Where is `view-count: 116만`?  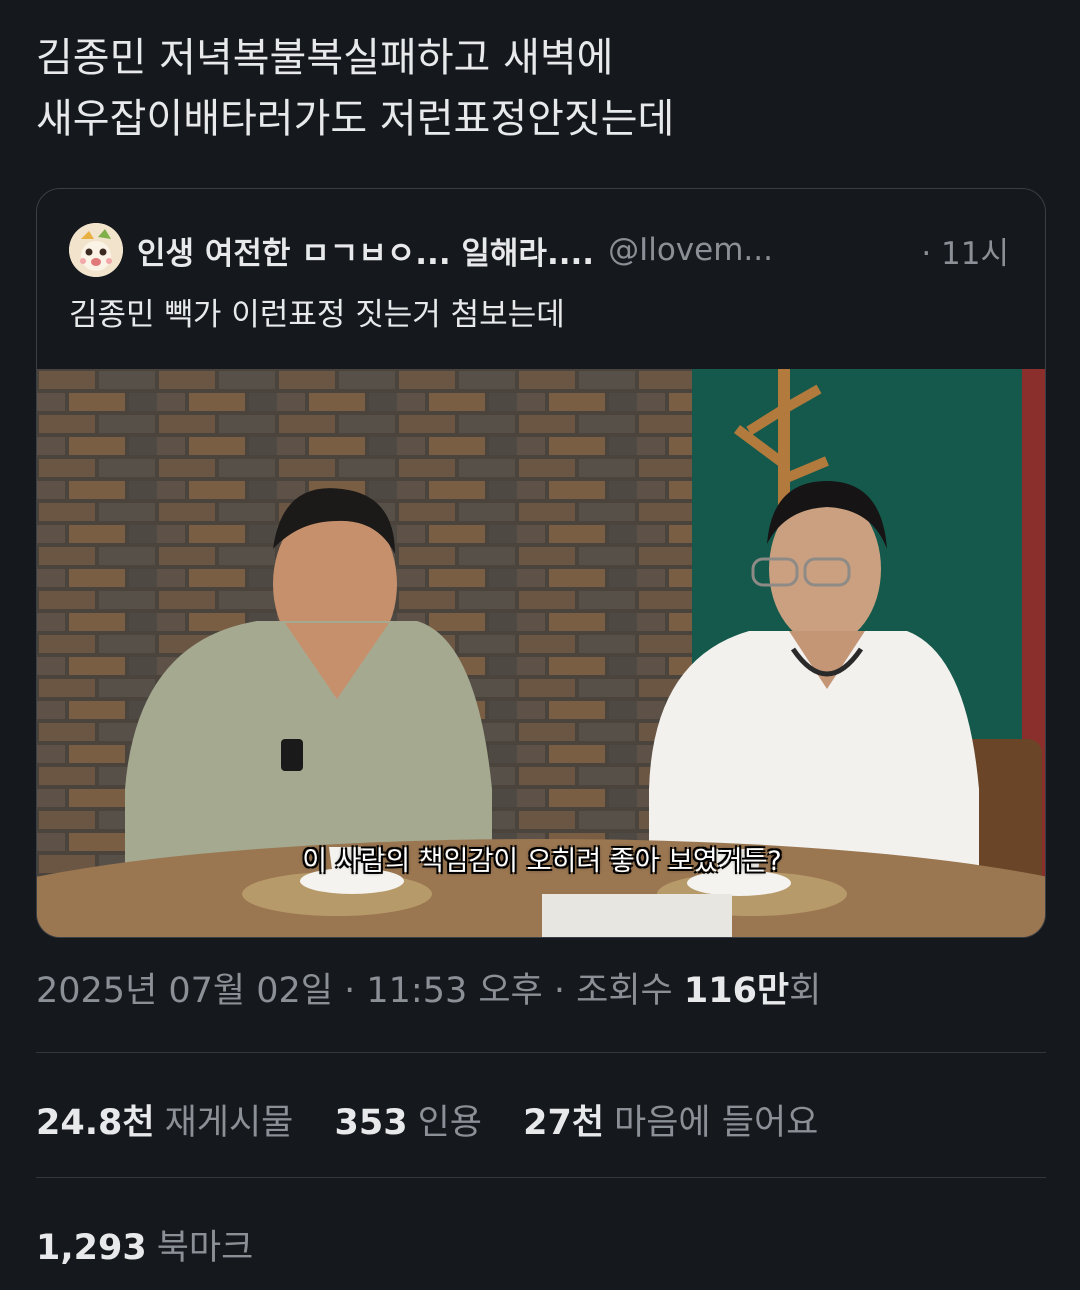
view-count: 116만 is located at coordinates (736, 991).